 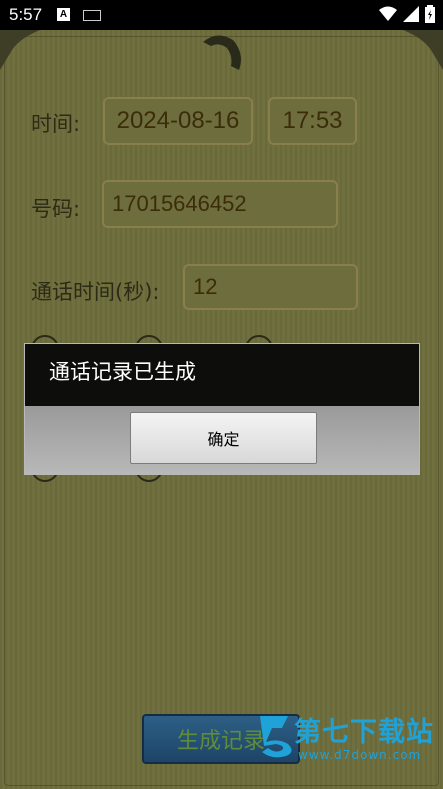 What do you see at coordinates (430, 14) in the screenshot?
I see `battery-icon` at bounding box center [430, 14].